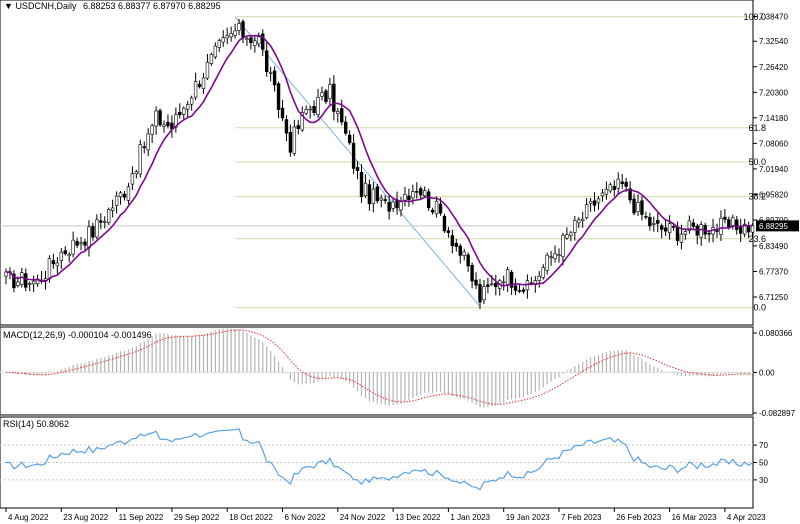 This screenshot has width=800, height=524. What do you see at coordinates (773, 226) in the screenshot?
I see `current-price-label: 6.88295` at bounding box center [773, 226].